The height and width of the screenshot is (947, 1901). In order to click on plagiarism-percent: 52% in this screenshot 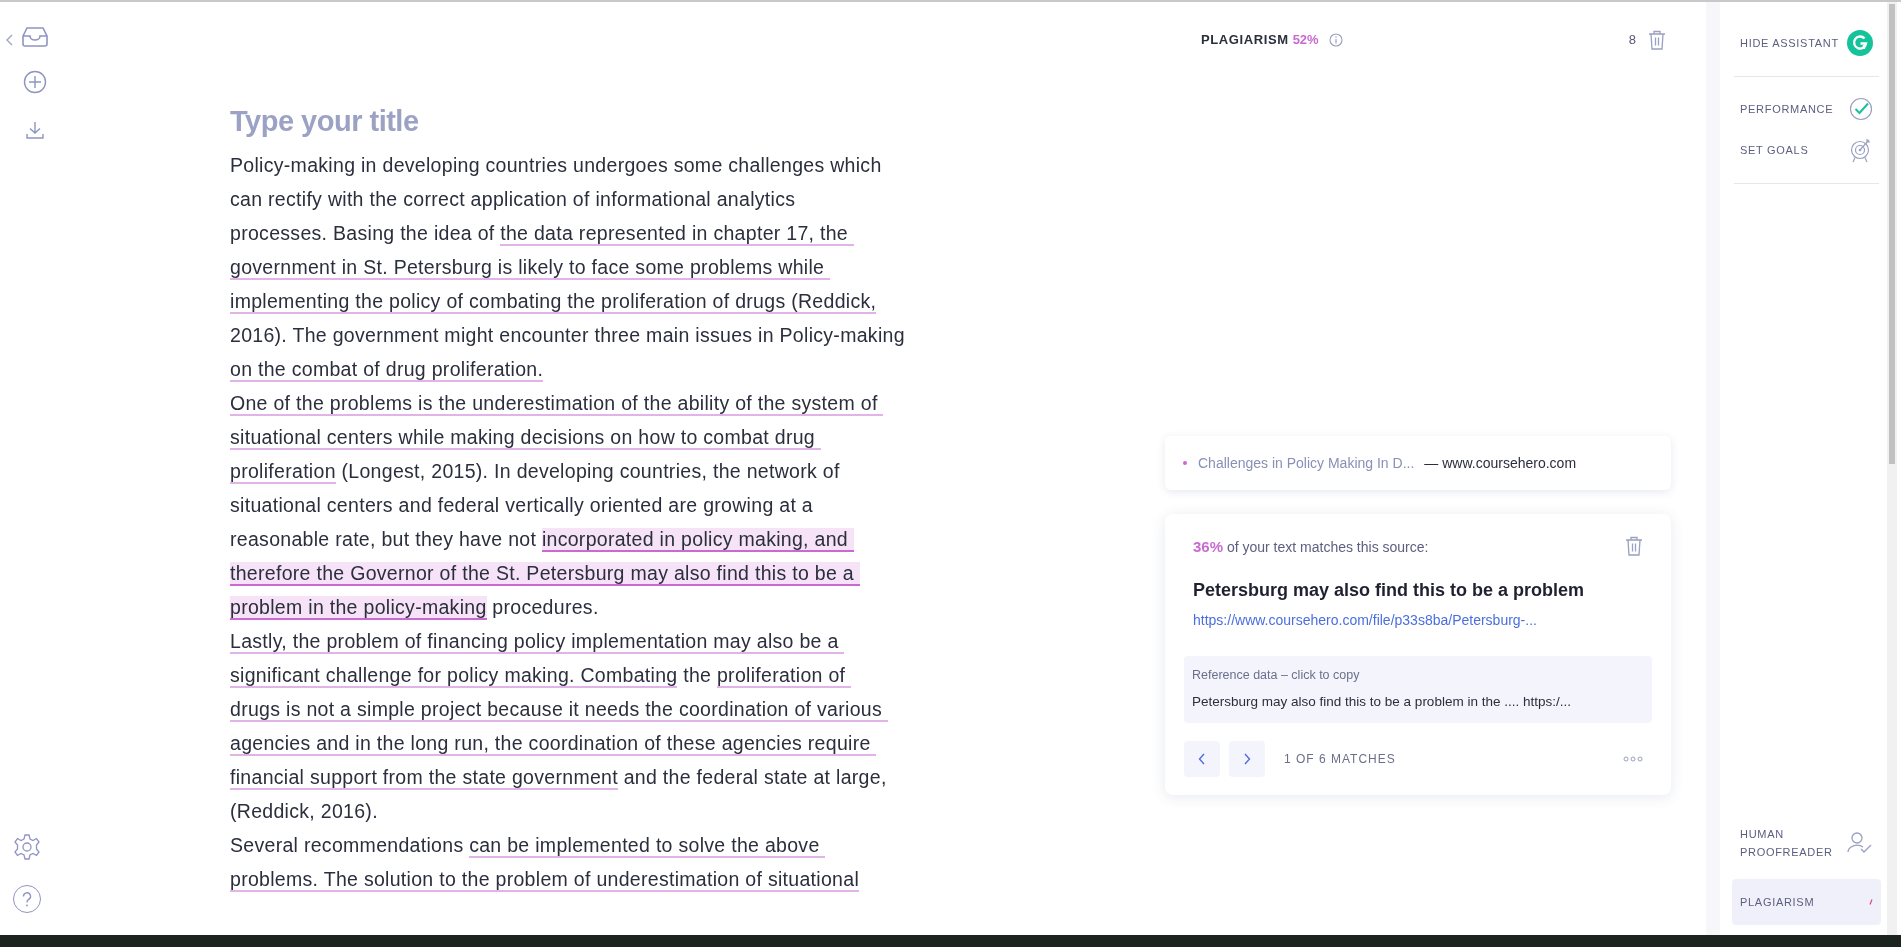, I will do `click(1305, 40)`.